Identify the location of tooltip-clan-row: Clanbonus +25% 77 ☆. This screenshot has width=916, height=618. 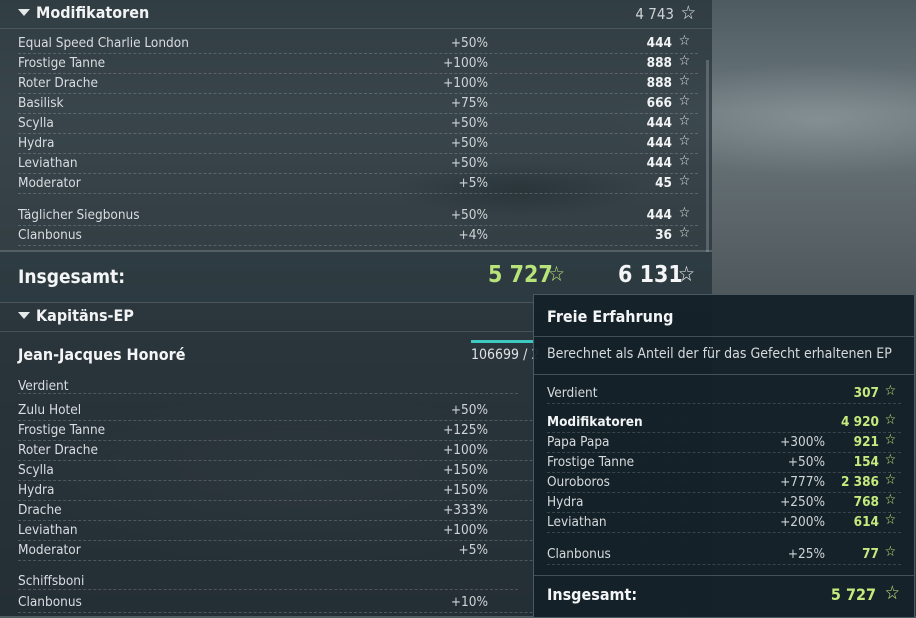
(724, 554).